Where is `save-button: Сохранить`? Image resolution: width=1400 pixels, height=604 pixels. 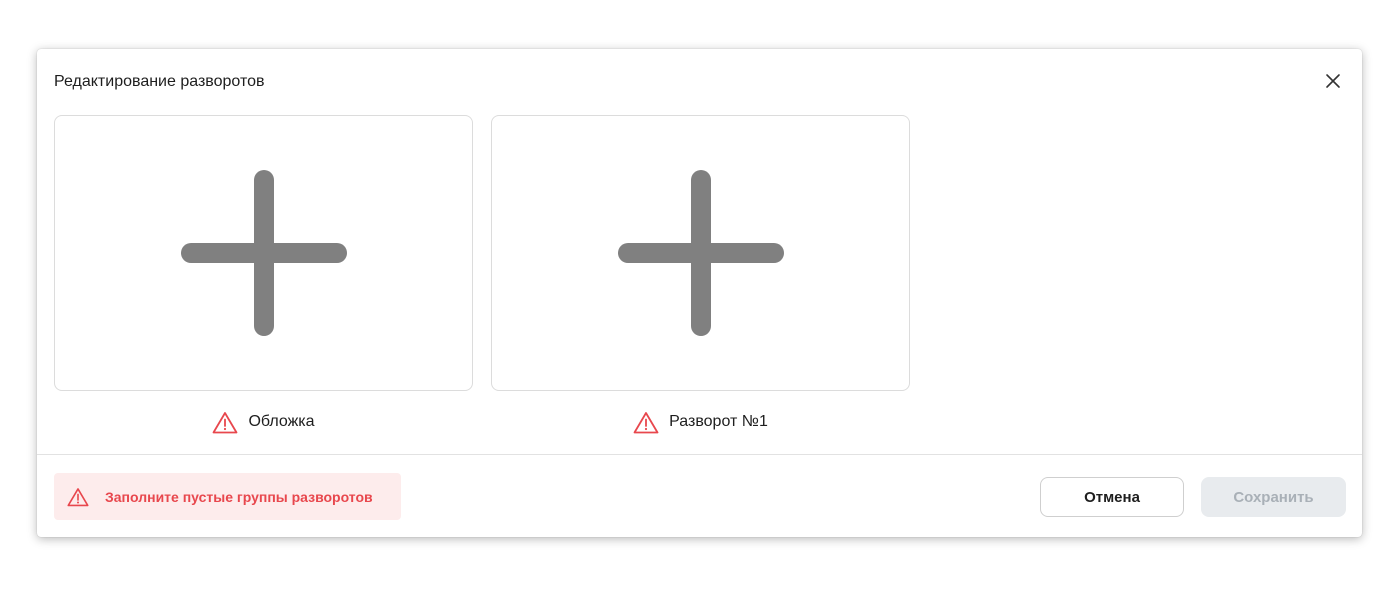
save-button: Сохранить is located at coordinates (1273, 497).